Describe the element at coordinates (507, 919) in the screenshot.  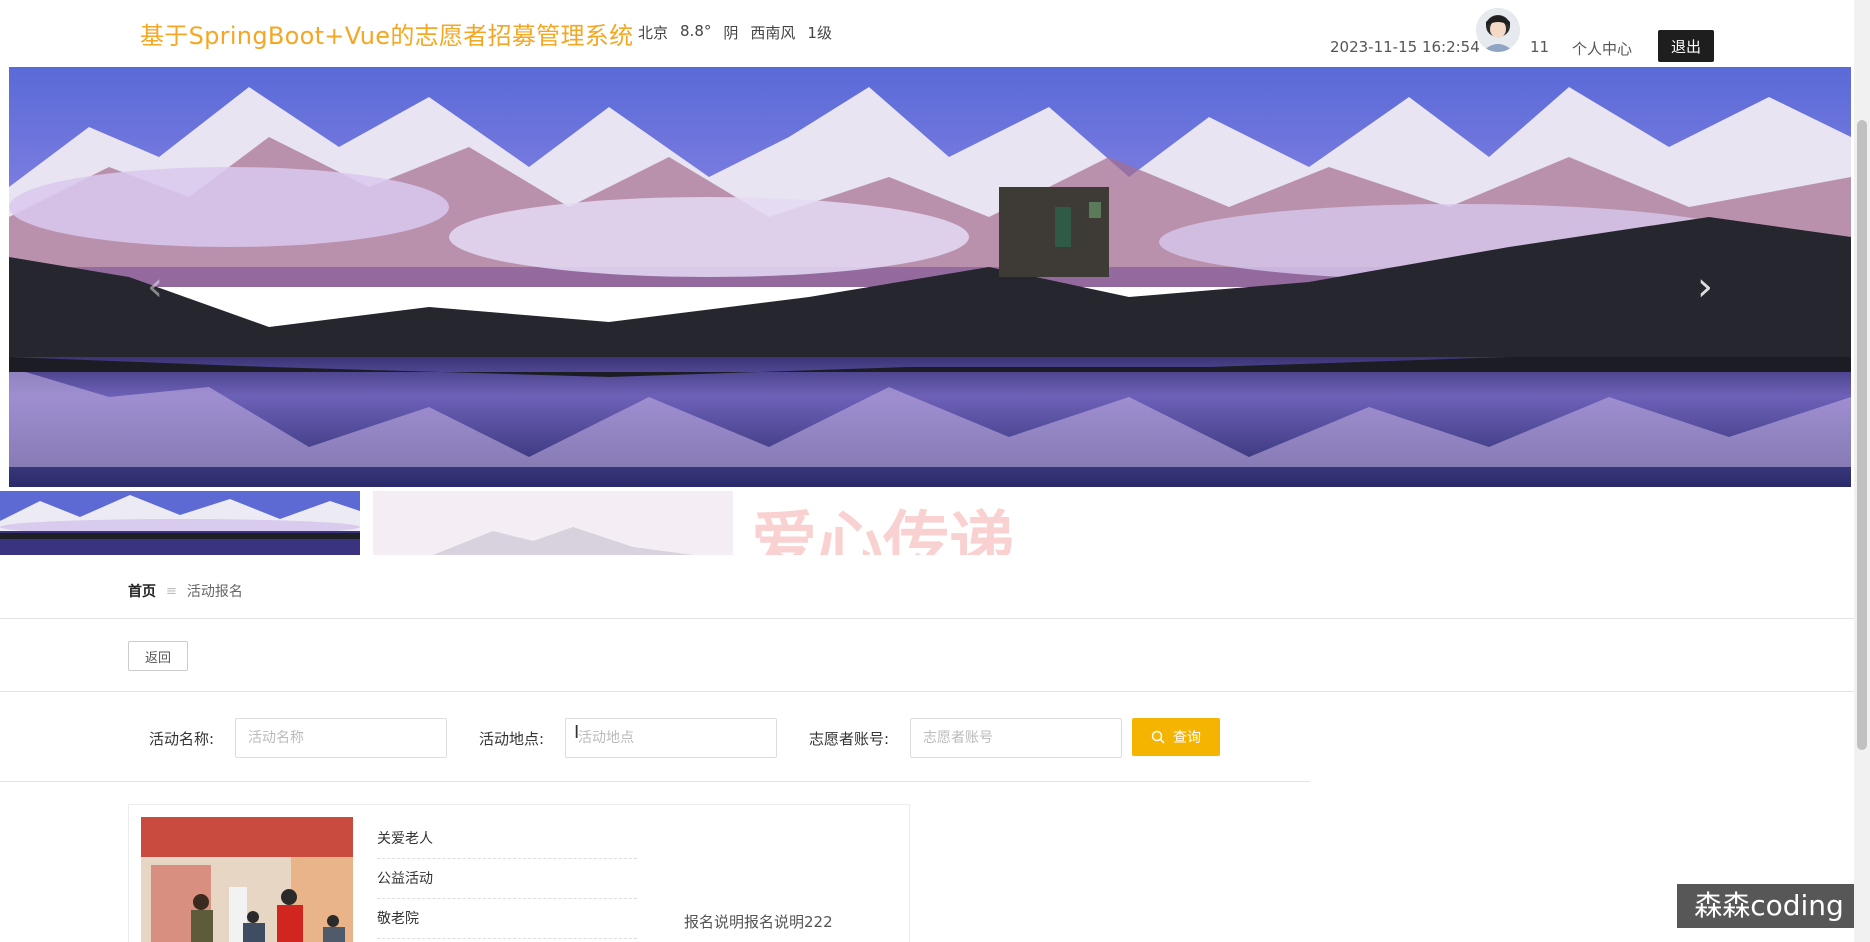
I see `activity-place: 敬老院` at that location.